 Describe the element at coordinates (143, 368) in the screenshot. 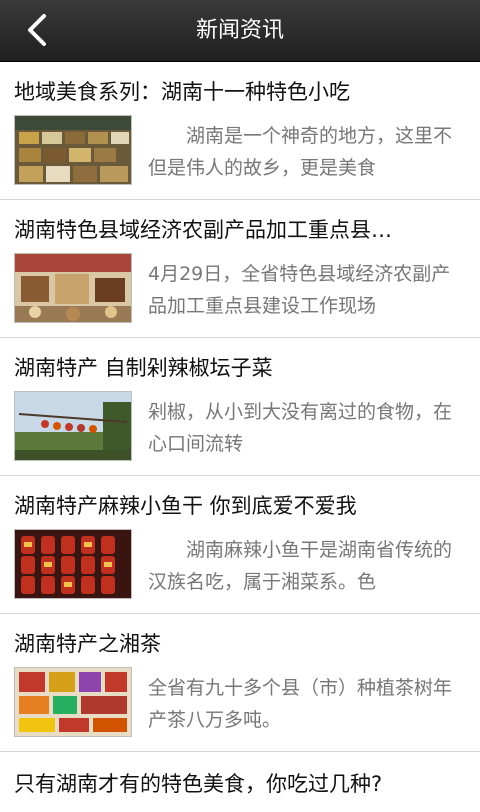

I see `news-title: 湖南特产 自制剁辣椒坛子菜` at that location.